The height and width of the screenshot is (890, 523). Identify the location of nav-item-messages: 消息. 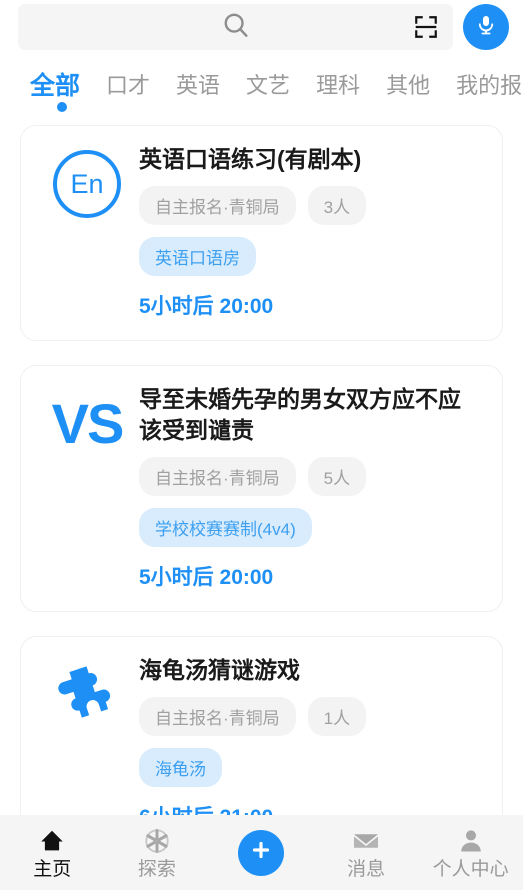
(366, 852).